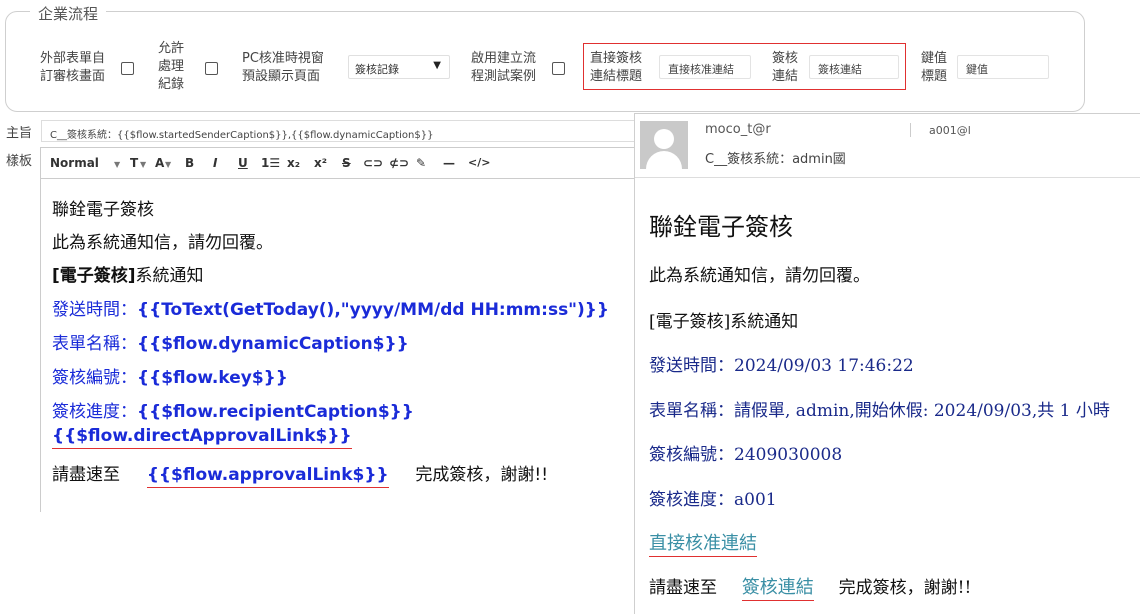 The height and width of the screenshot is (614, 1140). I want to click on preview-direct-link: 直接核准連結, so click(703, 543).